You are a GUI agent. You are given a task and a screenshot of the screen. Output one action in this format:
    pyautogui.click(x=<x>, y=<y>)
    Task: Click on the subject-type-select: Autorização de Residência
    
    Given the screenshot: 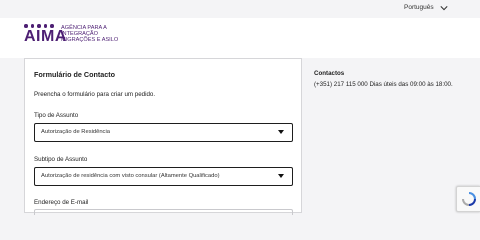 What is the action you would take?
    pyautogui.click(x=163, y=132)
    